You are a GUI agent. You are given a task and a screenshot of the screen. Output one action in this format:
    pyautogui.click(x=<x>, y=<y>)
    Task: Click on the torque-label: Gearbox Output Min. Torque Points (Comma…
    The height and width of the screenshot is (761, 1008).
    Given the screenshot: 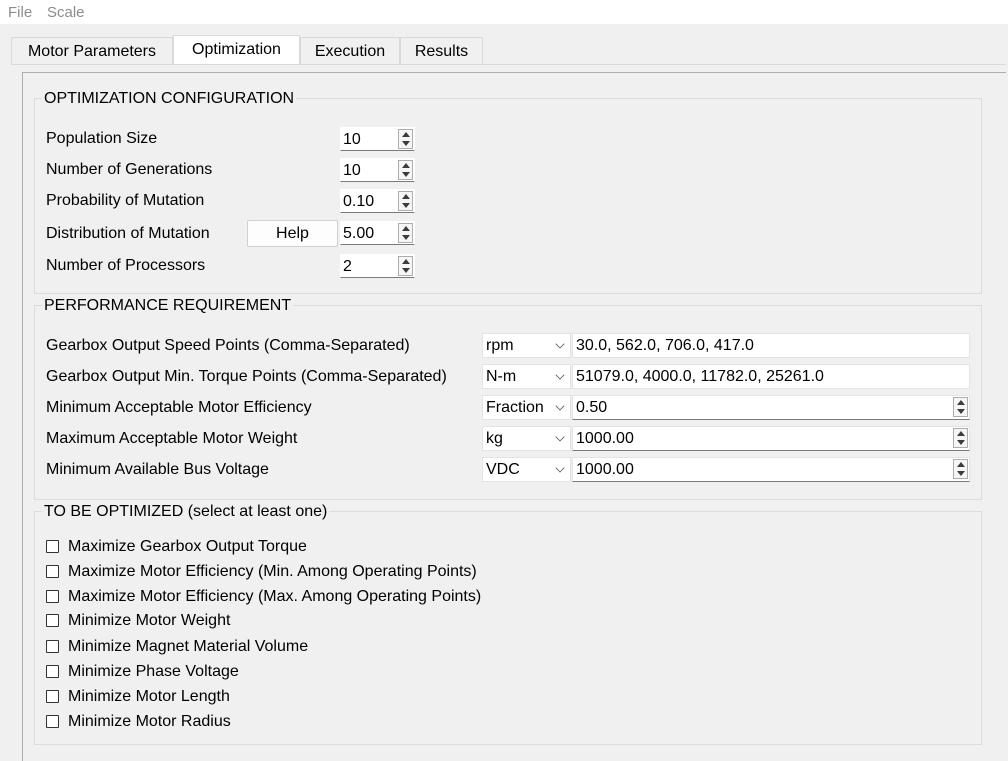 What is the action you would take?
    pyautogui.click(x=246, y=376)
    